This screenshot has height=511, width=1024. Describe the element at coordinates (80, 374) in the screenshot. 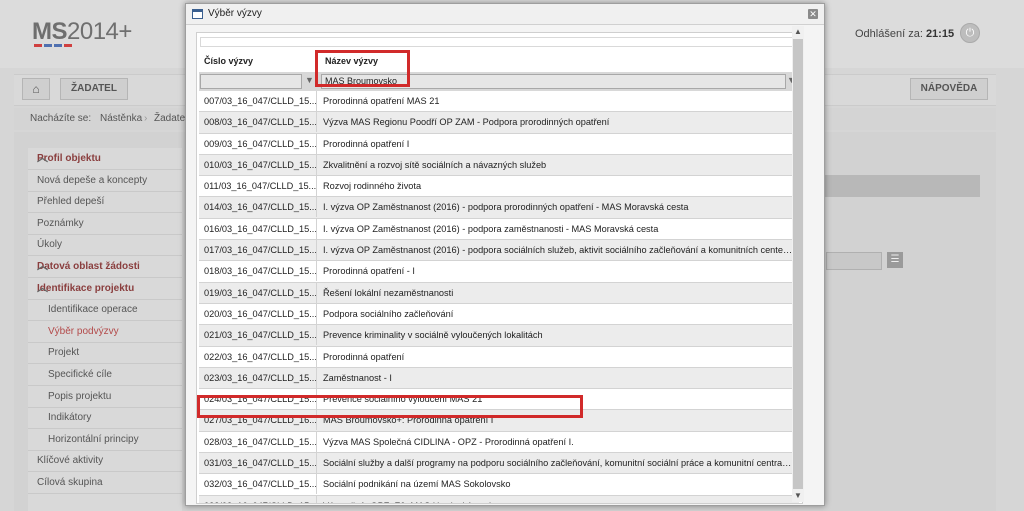

I see `sidebar-item-label: Specifické cíle` at that location.